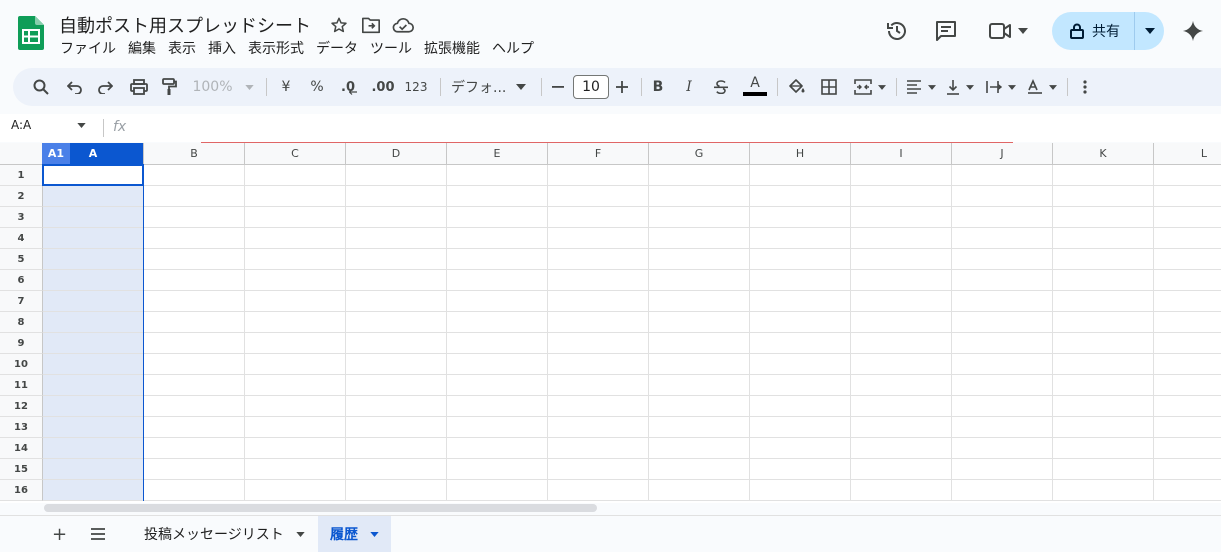 This screenshot has width=1221, height=552. What do you see at coordinates (21, 259) in the screenshot?
I see `row-header-5: 5` at bounding box center [21, 259].